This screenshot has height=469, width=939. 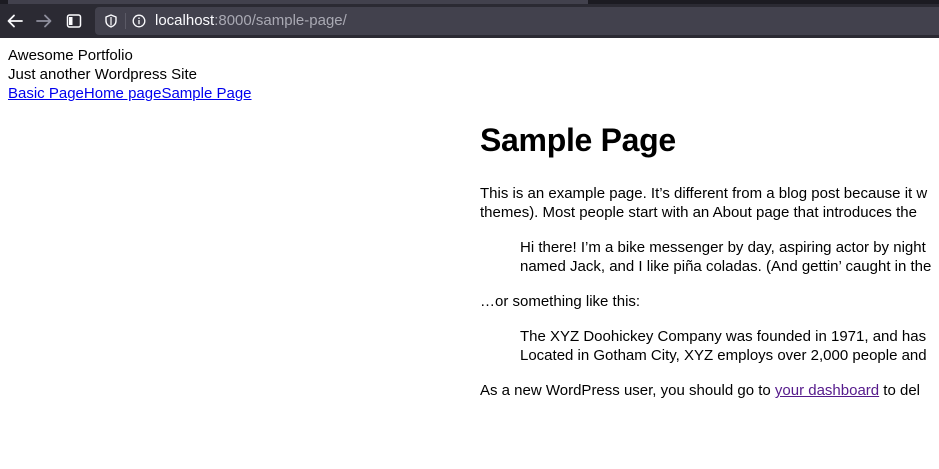 I want to click on url-text: localhost:8000/sample-page/, so click(x=251, y=21).